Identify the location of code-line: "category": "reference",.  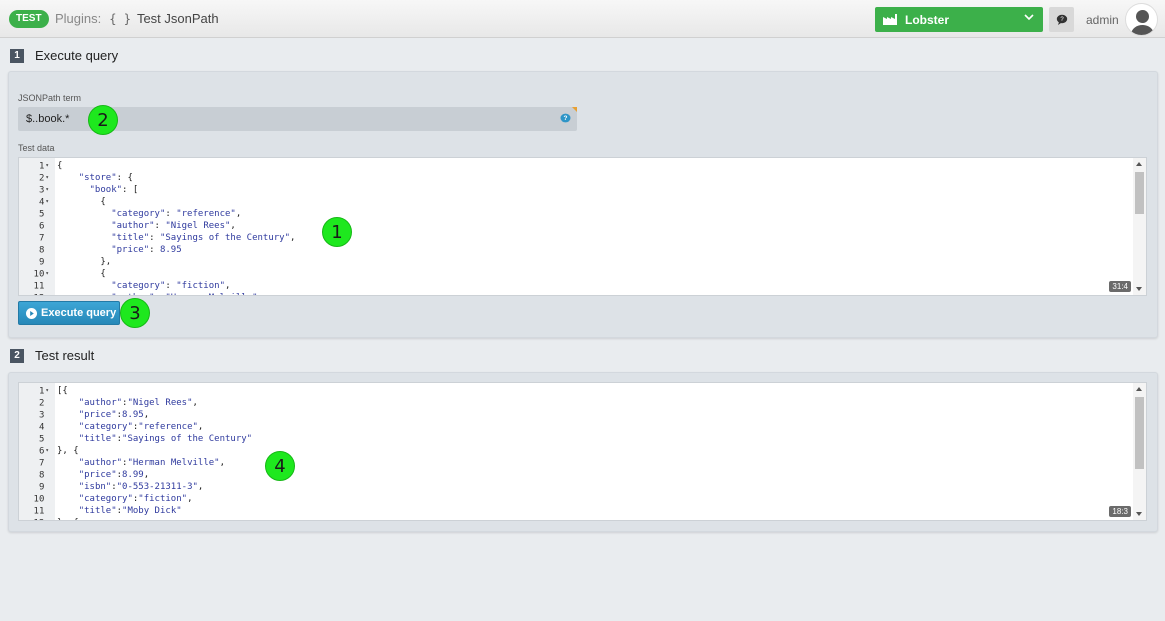
(176, 214).